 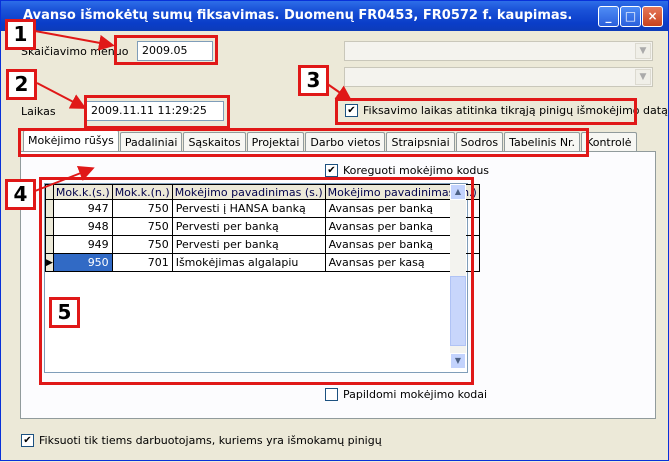 I want to click on callout-1: 1, so click(x=20, y=34).